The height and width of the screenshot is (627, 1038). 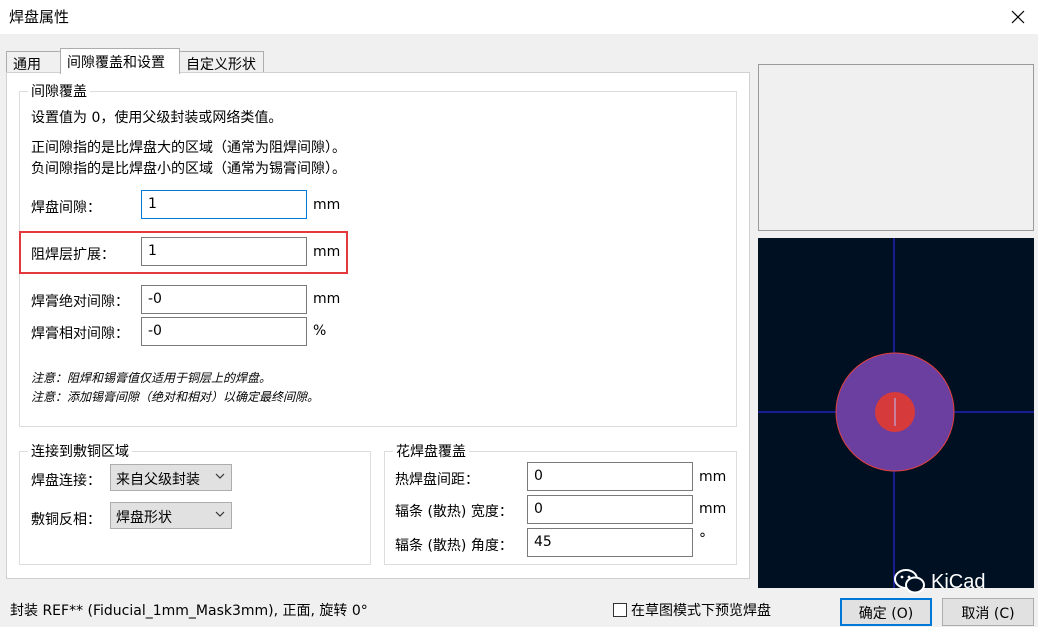 I want to click on paste-abs-input: -0, so click(x=224, y=299).